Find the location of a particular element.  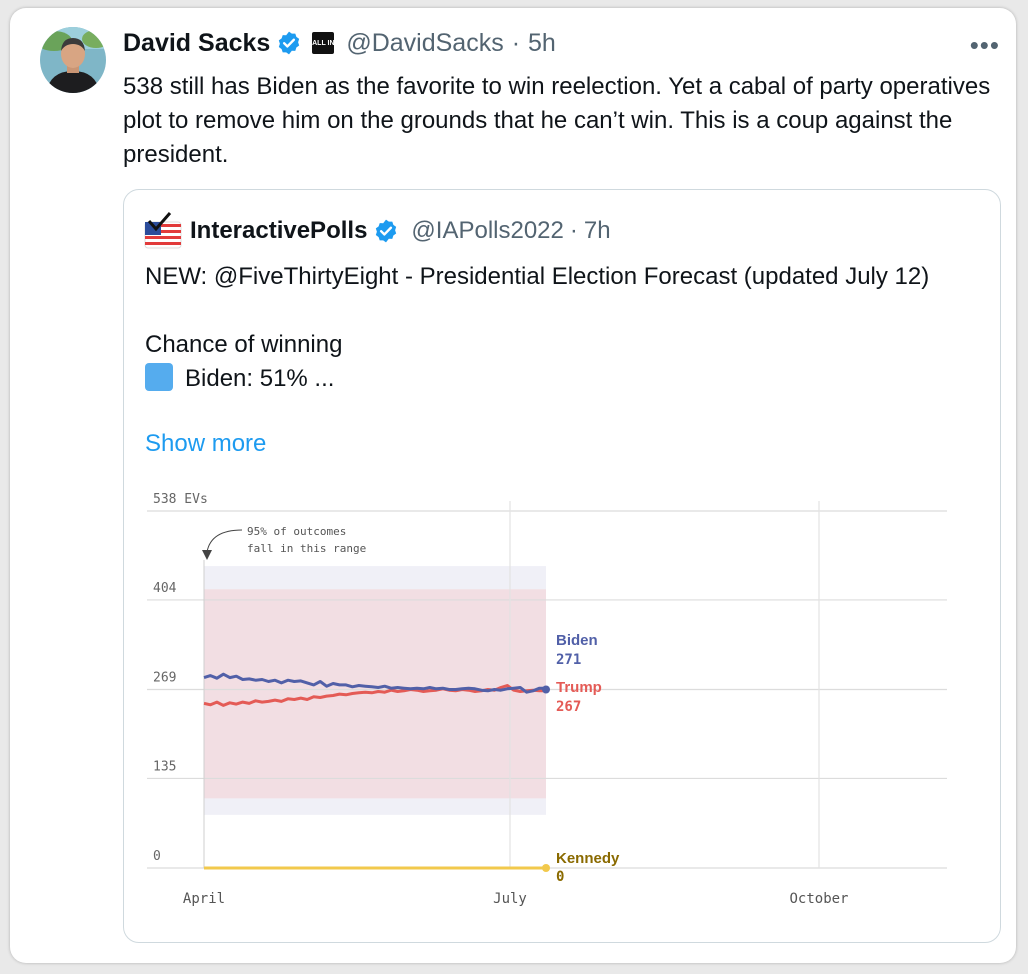

quote-author-name: InteractivePolls is located at coordinates (278, 231).